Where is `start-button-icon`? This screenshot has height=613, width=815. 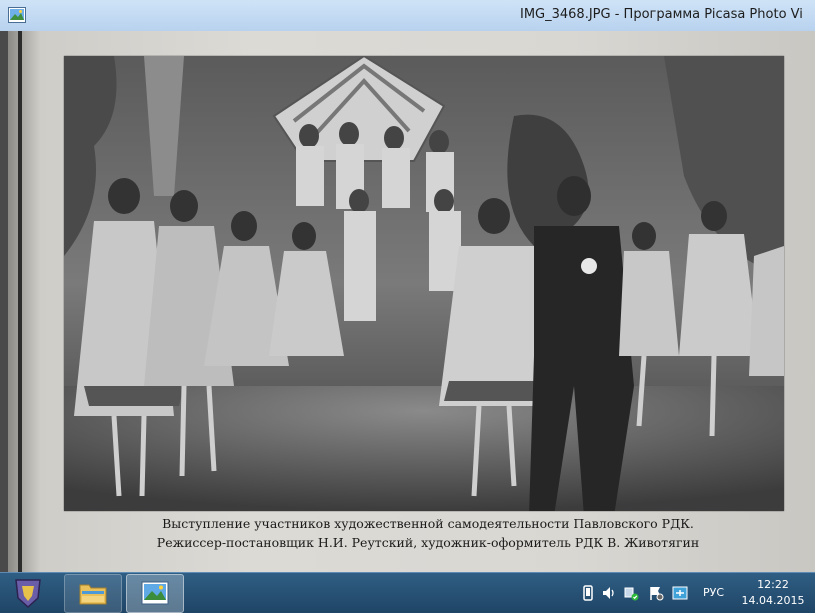
start-button-icon is located at coordinates (28, 593).